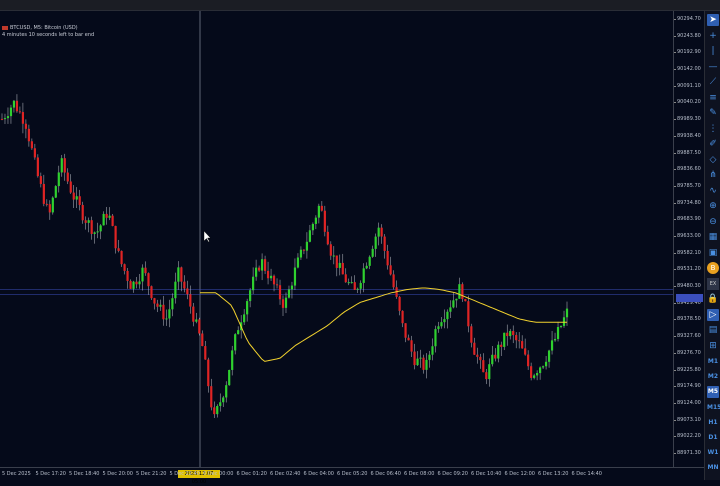  What do you see at coordinates (713, 113) in the screenshot?
I see `pencil-icon: ✎` at bounding box center [713, 113].